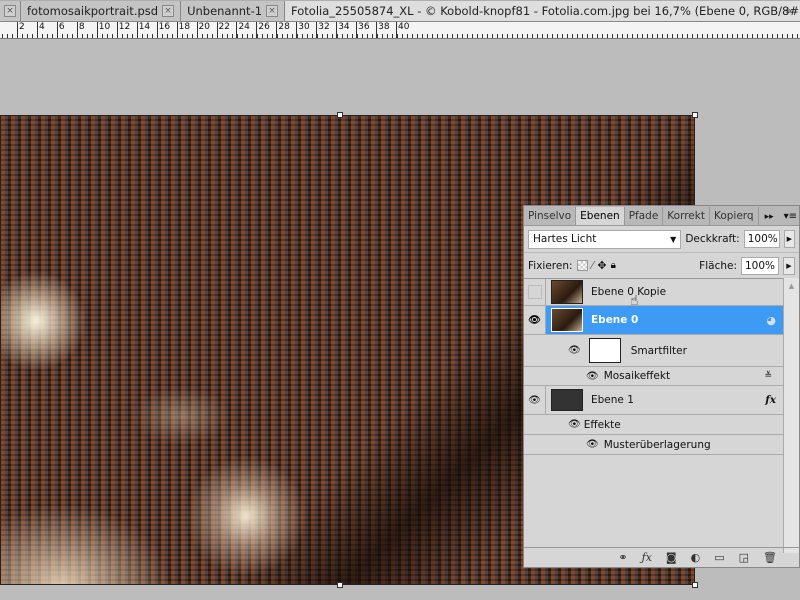 This screenshot has width=800, height=600. What do you see at coordinates (615, 320) in the screenshot?
I see `layer-name: Ebene 0` at bounding box center [615, 320].